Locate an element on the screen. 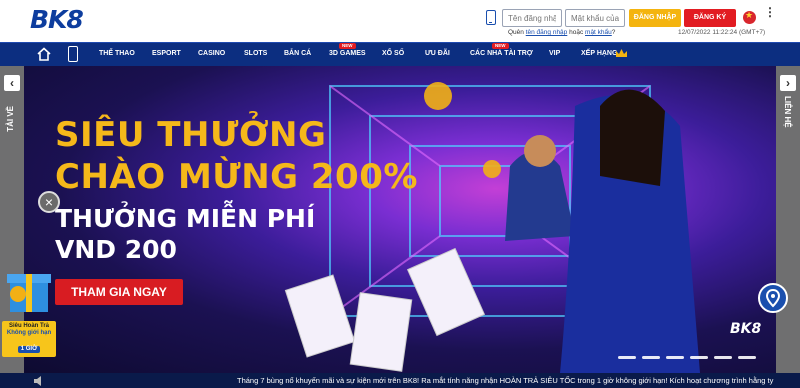 This screenshot has height=388, width=800. close-icon: × is located at coordinates (49, 202).